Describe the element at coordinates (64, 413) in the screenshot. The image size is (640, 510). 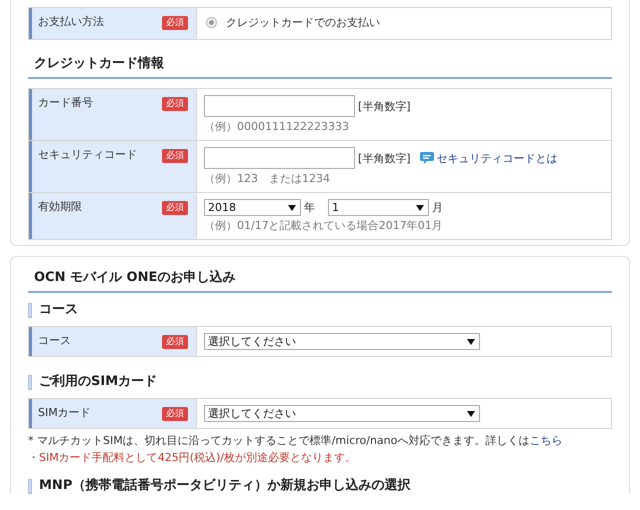
I see `field-label: SIMカード` at that location.